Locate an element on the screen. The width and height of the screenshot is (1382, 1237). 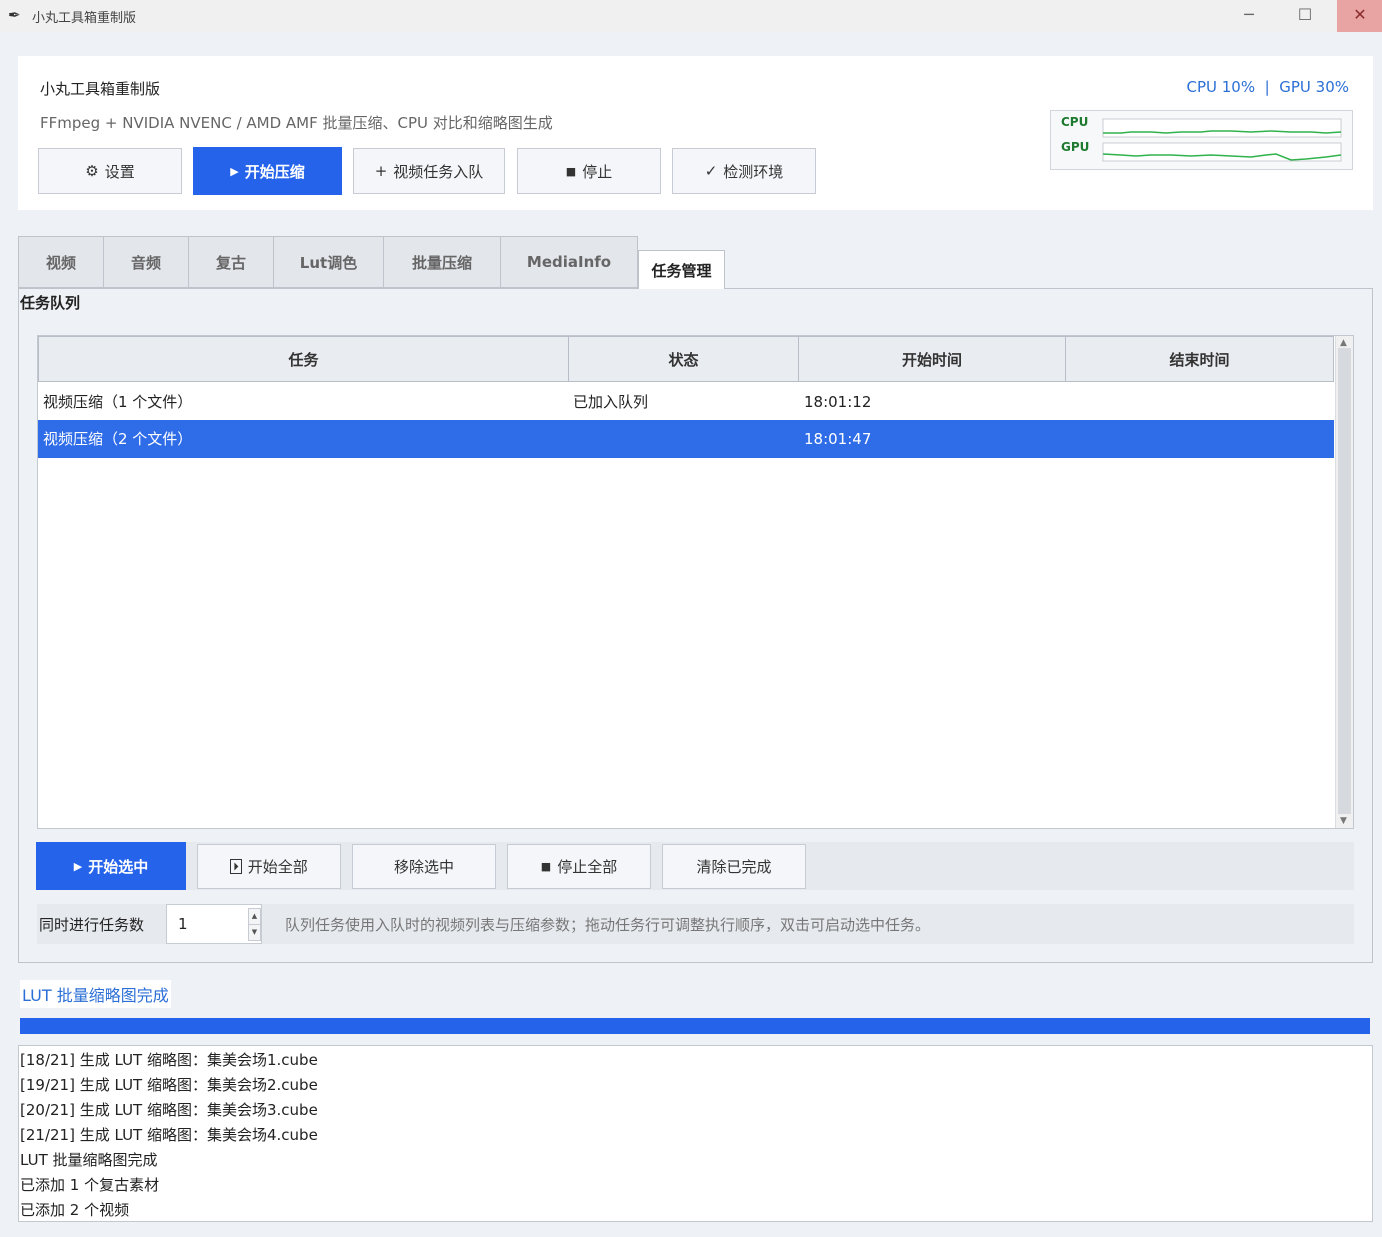
spin-down-arrow-icon: ▼ is located at coordinates (254, 932).